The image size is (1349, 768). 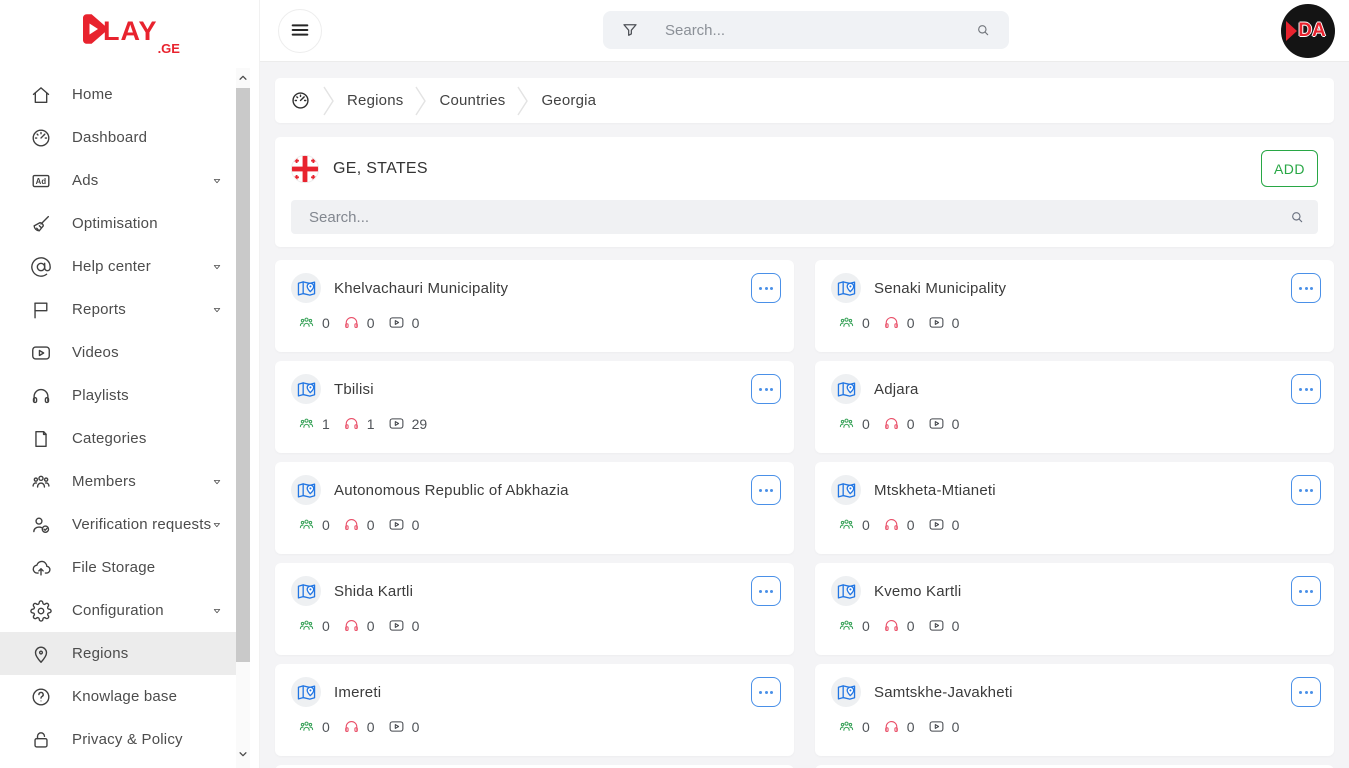 I want to click on sidebar-item-knowlage-base: Knowlage base, so click(x=118, y=696).